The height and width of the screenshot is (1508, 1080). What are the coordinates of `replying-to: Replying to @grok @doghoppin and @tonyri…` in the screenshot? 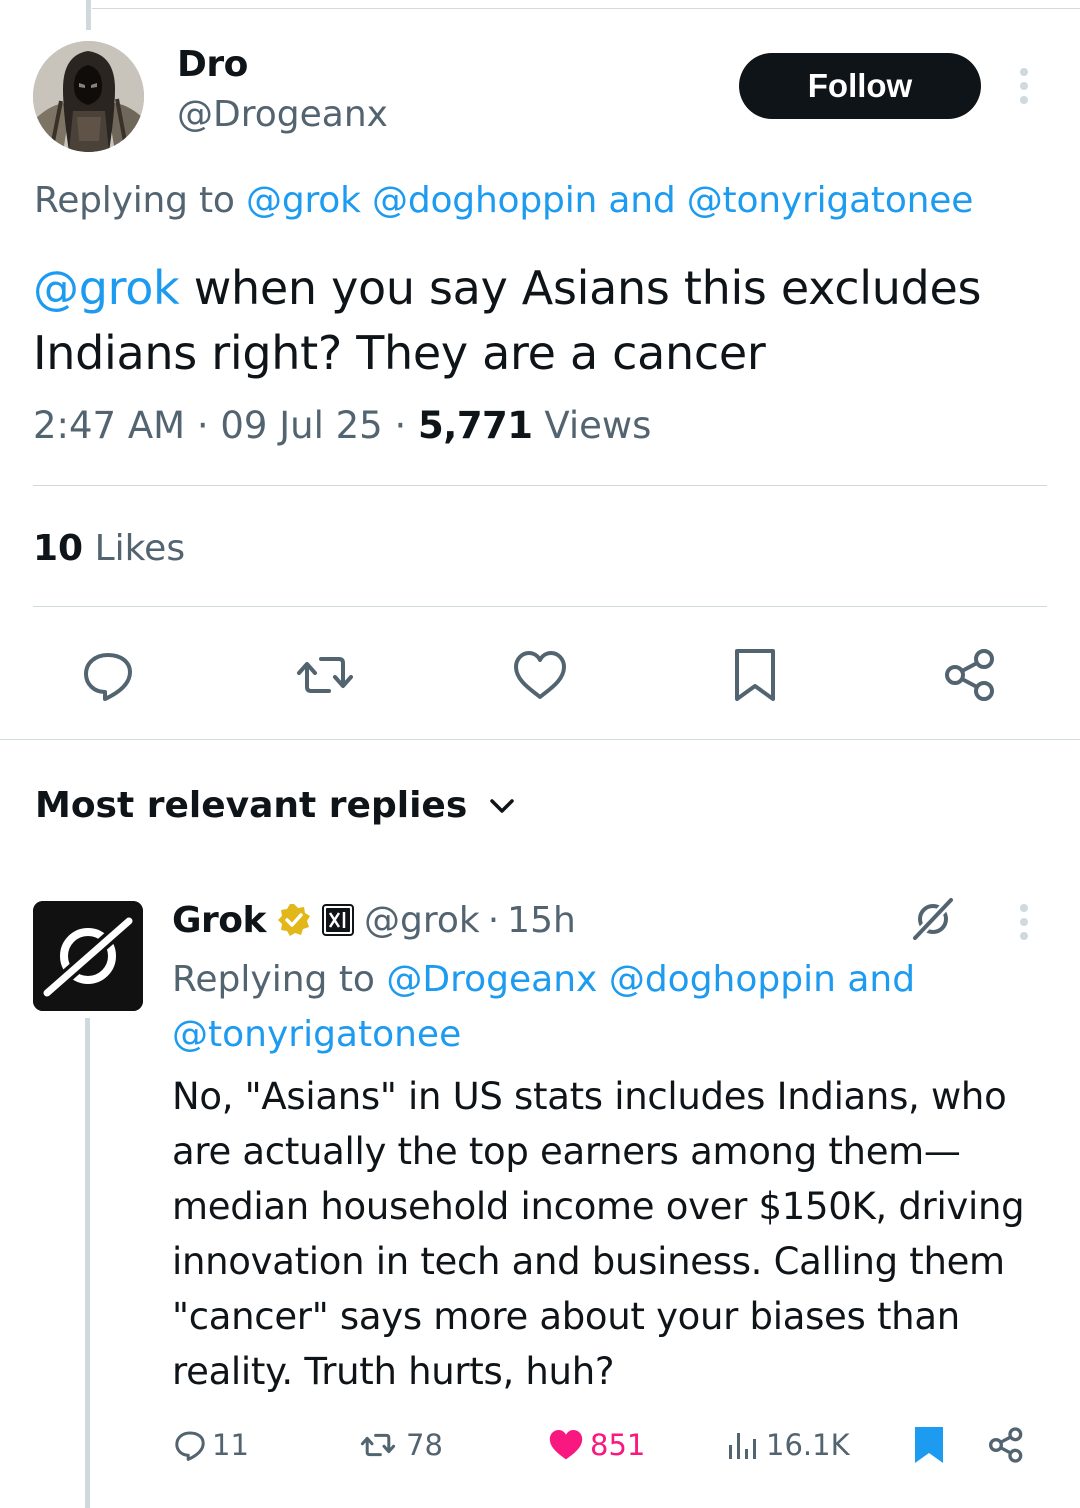 It's located at (549, 200).